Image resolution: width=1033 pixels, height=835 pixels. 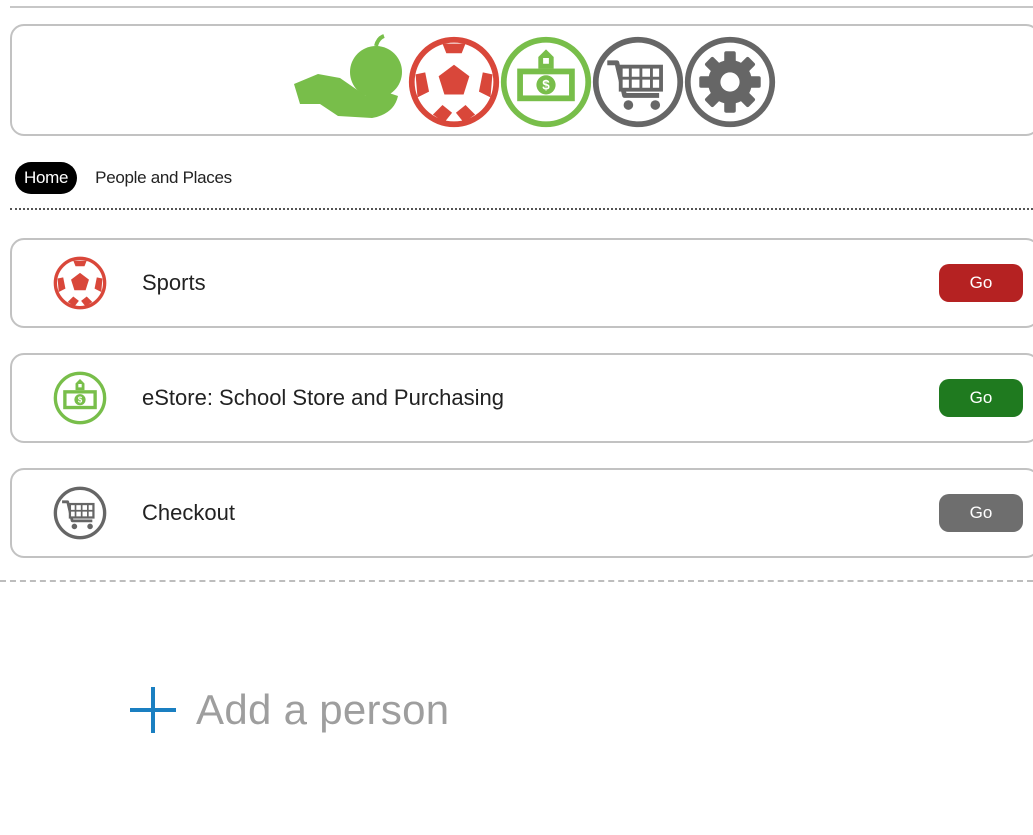 What do you see at coordinates (46, 178) in the screenshot?
I see `breadcrumb-home: Home` at bounding box center [46, 178].